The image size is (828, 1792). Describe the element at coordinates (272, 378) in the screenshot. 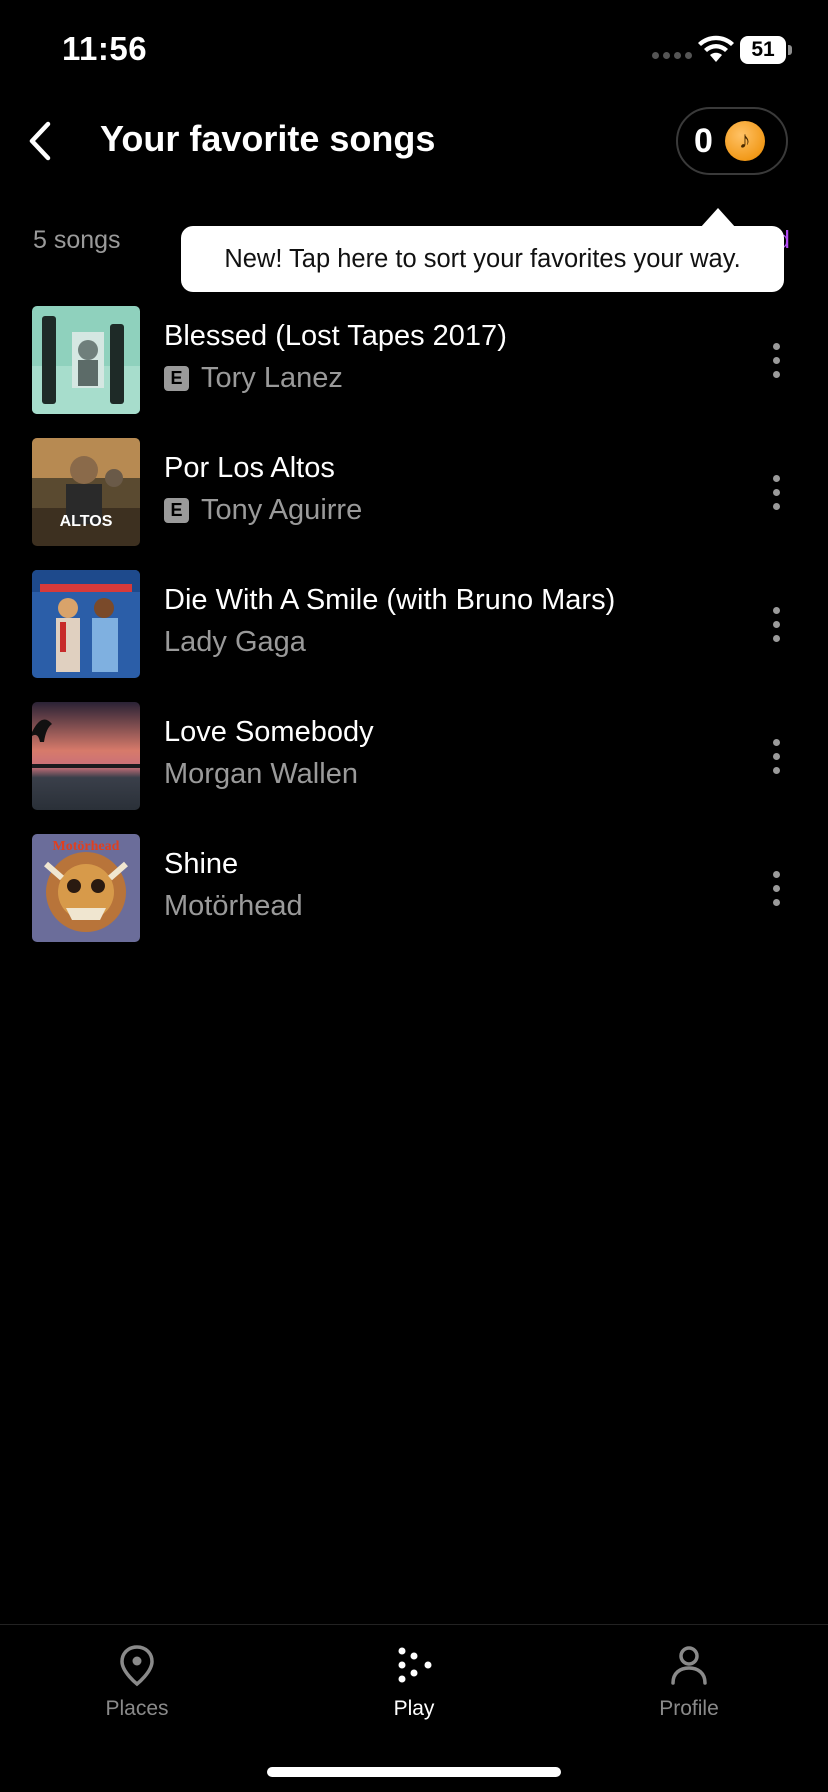

I see `song-artist: Tory Lanez` at that location.